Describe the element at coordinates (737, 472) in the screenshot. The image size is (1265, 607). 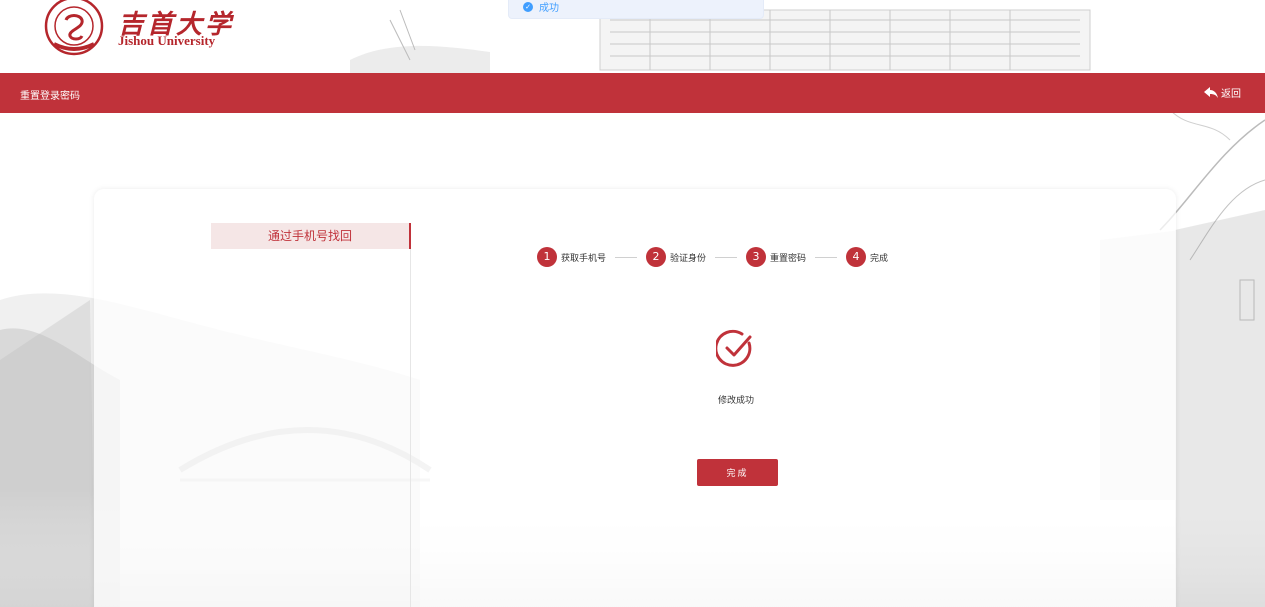
I see `done-button: 完成` at that location.